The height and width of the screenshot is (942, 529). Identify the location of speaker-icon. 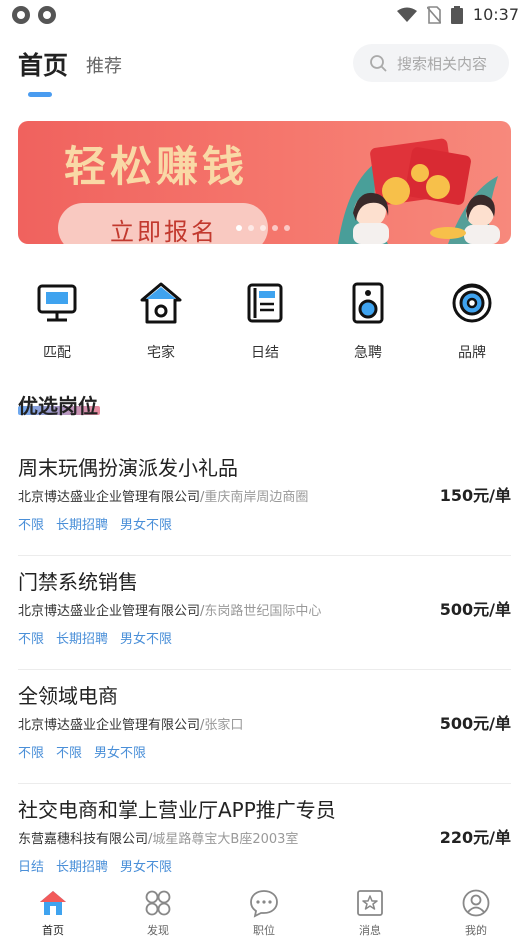
(368, 303).